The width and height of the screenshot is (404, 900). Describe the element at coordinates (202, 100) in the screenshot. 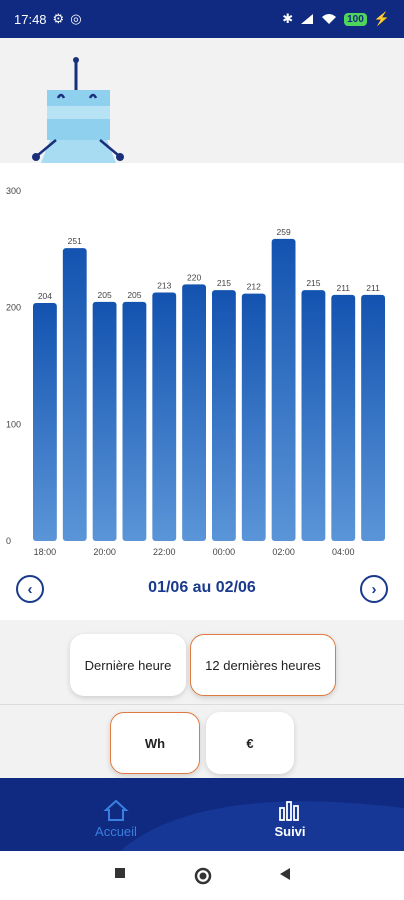

I see `header-banner` at that location.